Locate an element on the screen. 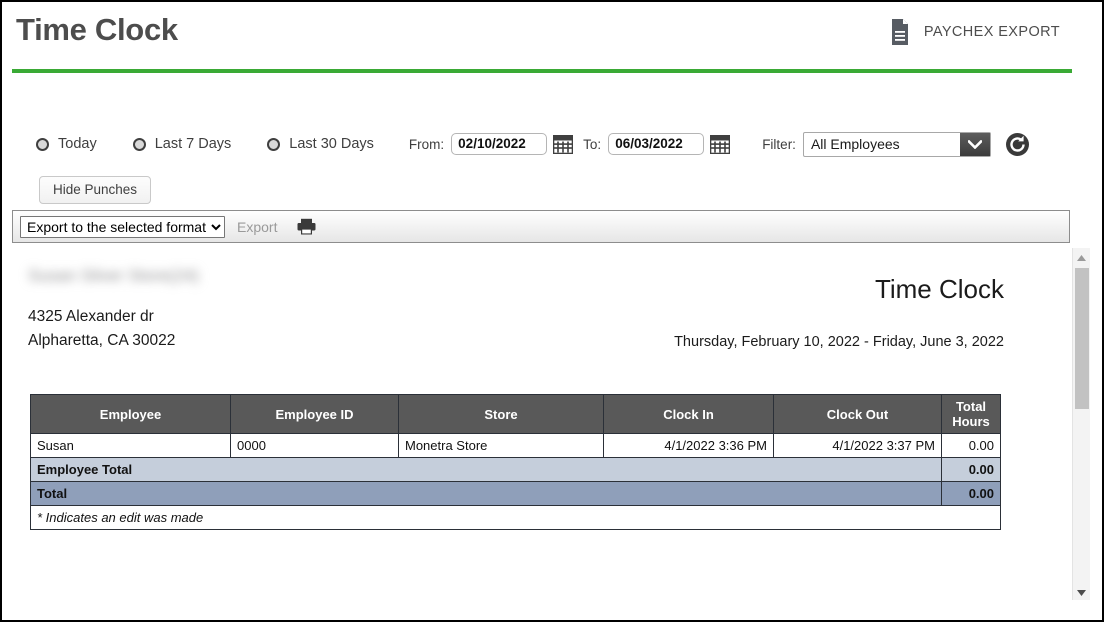 The image size is (1104, 622). grand-total-row: Total 0.00 is located at coordinates (515, 493).